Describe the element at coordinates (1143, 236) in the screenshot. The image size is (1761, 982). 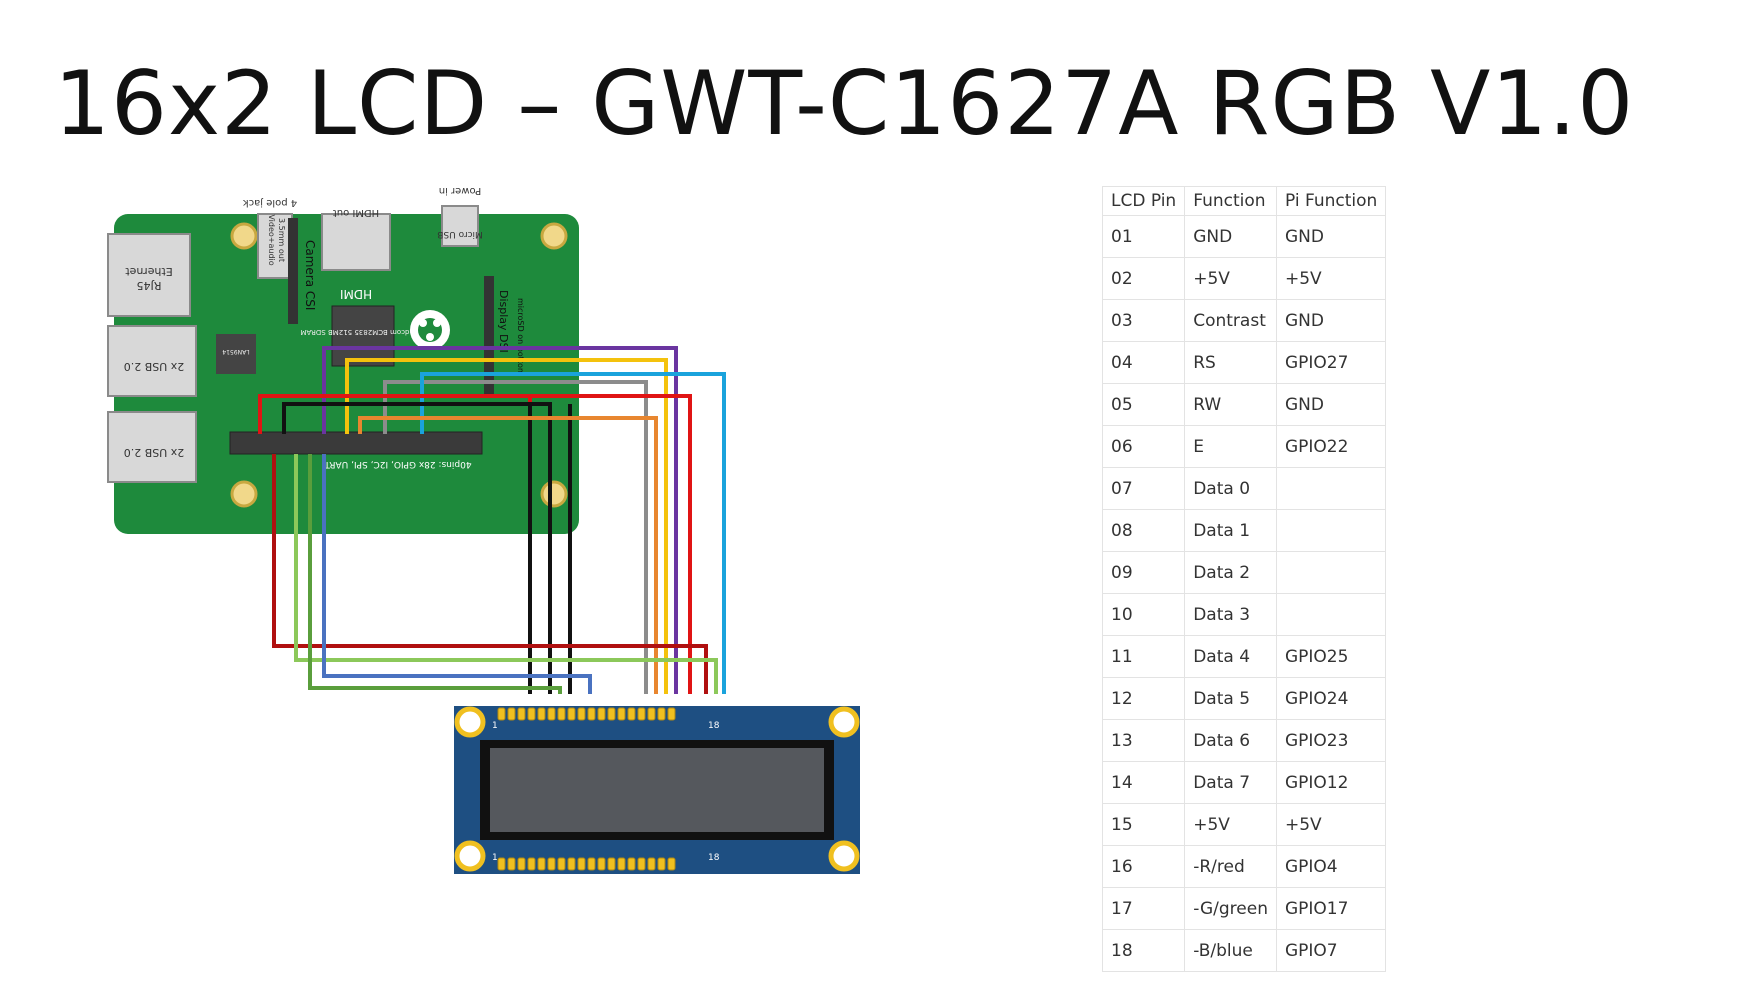
I see `lcd-pin-cell: 01` at that location.